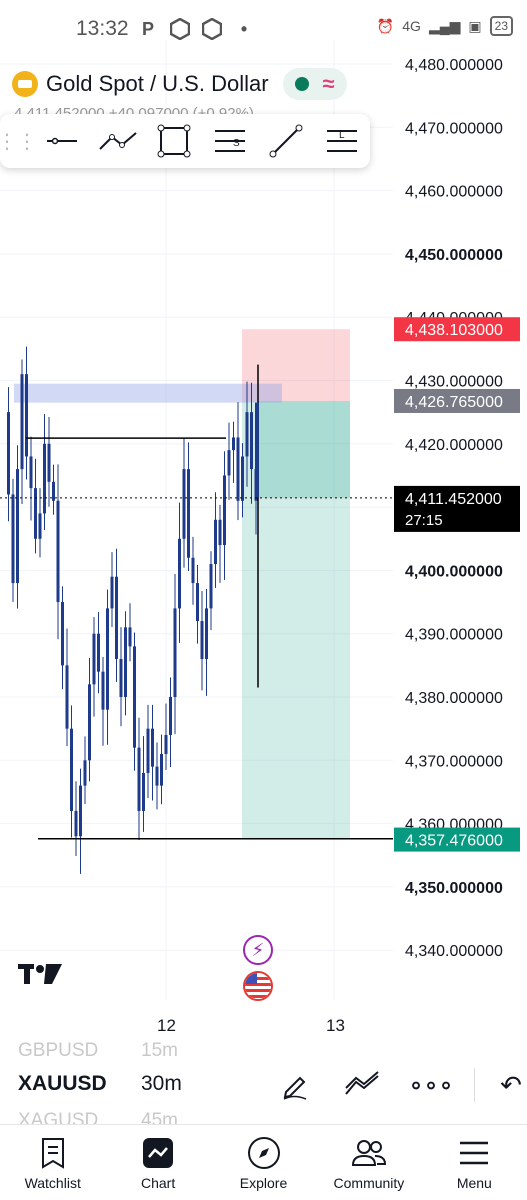  Describe the element at coordinates (174, 141) in the screenshot. I see `rectangle-icon` at that location.